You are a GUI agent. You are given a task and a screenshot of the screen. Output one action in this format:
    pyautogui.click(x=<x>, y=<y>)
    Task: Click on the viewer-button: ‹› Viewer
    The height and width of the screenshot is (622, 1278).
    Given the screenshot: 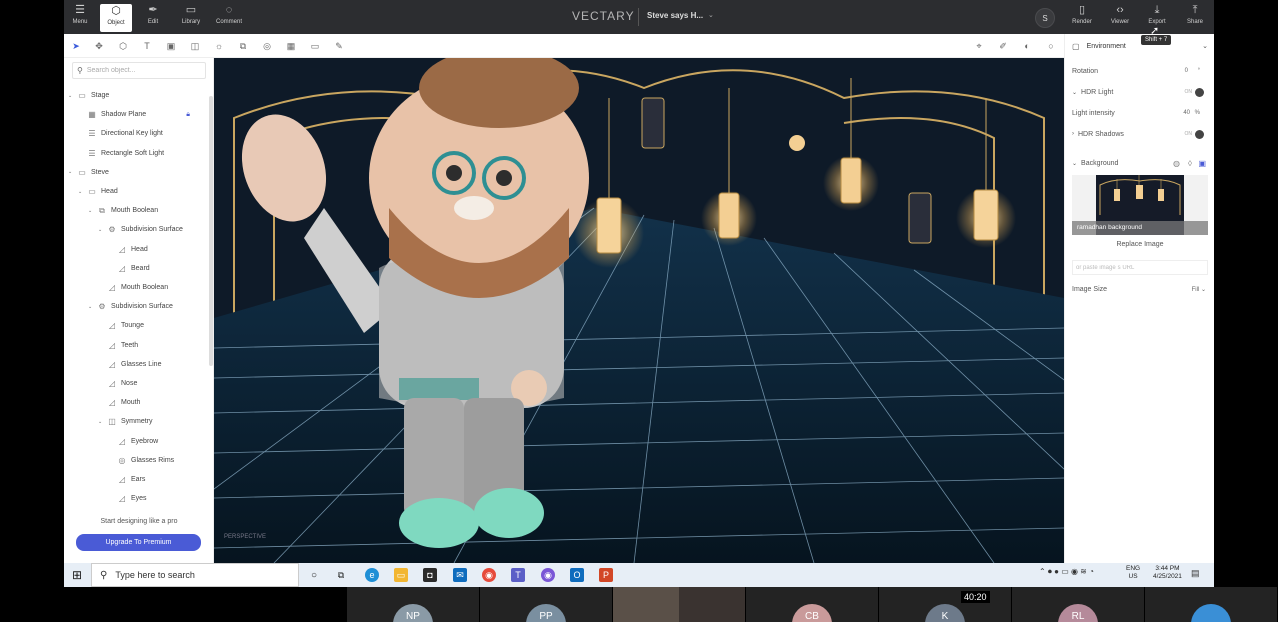 What is the action you would take?
    pyautogui.click(x=1120, y=17)
    